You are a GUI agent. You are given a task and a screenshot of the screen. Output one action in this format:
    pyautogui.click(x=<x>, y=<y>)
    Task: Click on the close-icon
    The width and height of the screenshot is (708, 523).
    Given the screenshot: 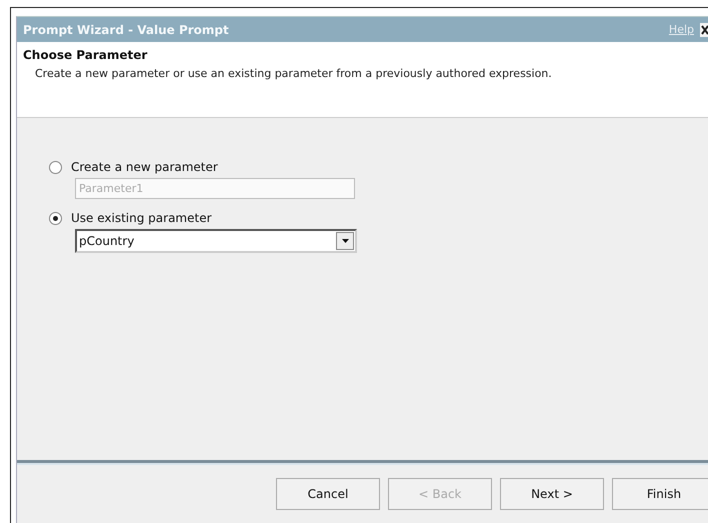 What is the action you would take?
    pyautogui.click(x=704, y=29)
    